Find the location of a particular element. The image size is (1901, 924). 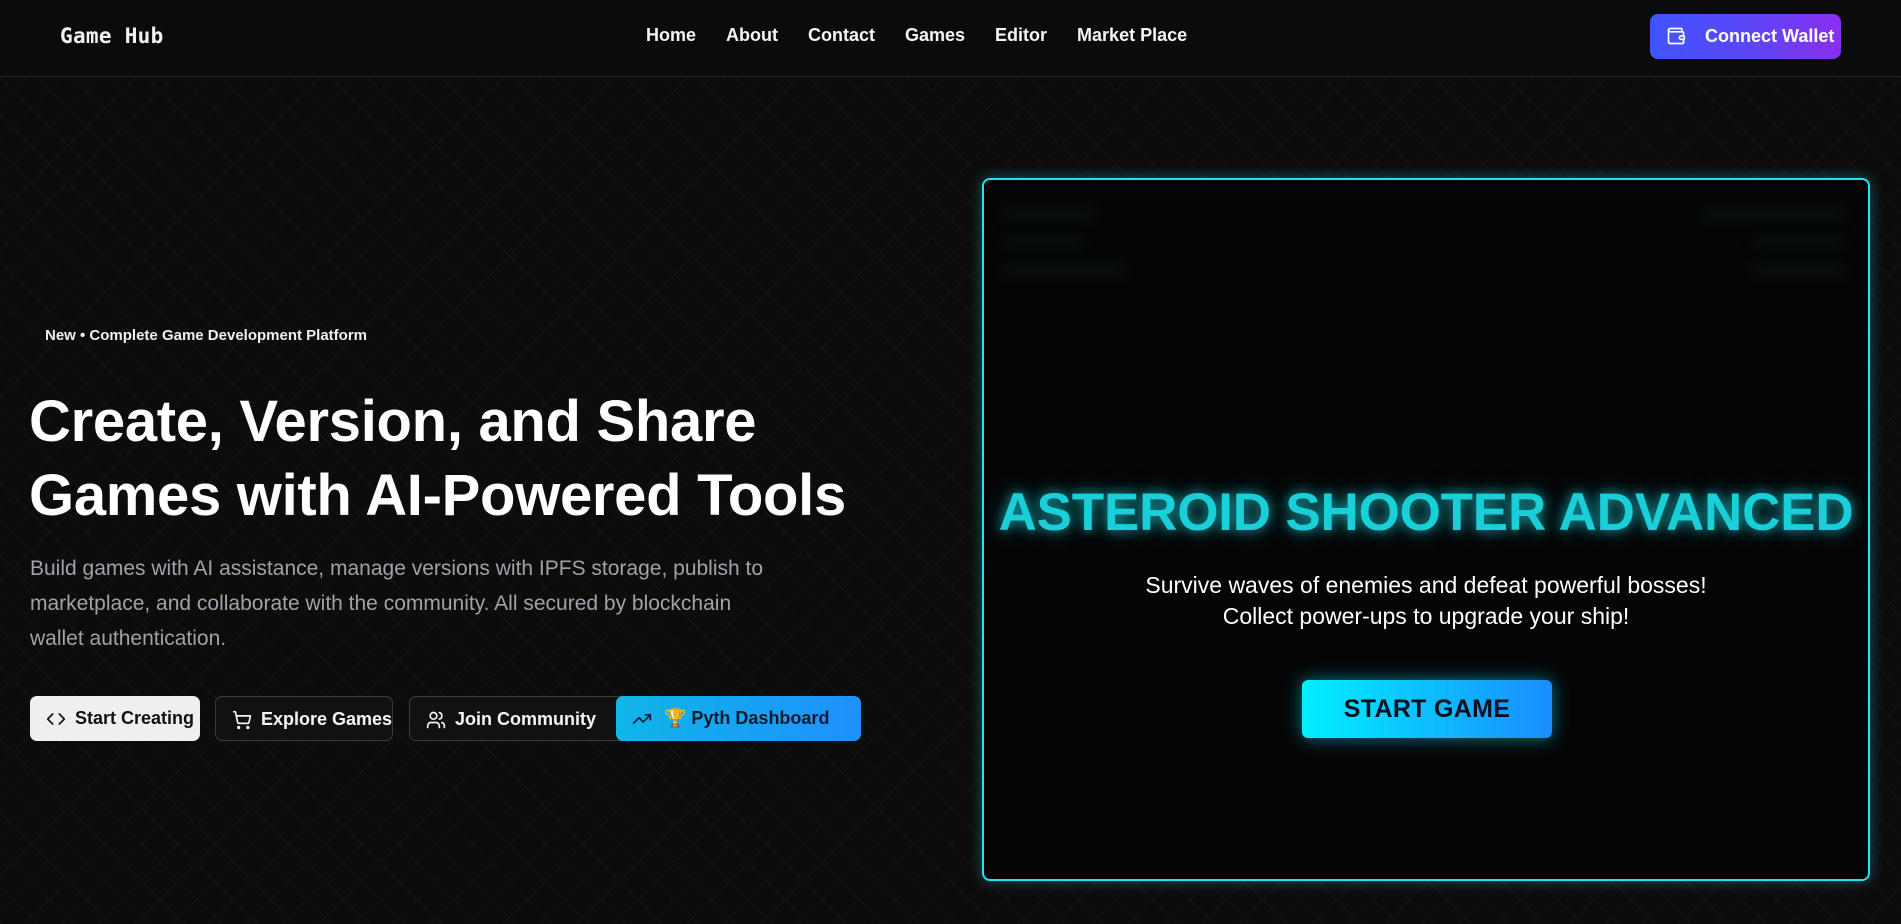

join-community-label: Join Community is located at coordinates (526, 719).